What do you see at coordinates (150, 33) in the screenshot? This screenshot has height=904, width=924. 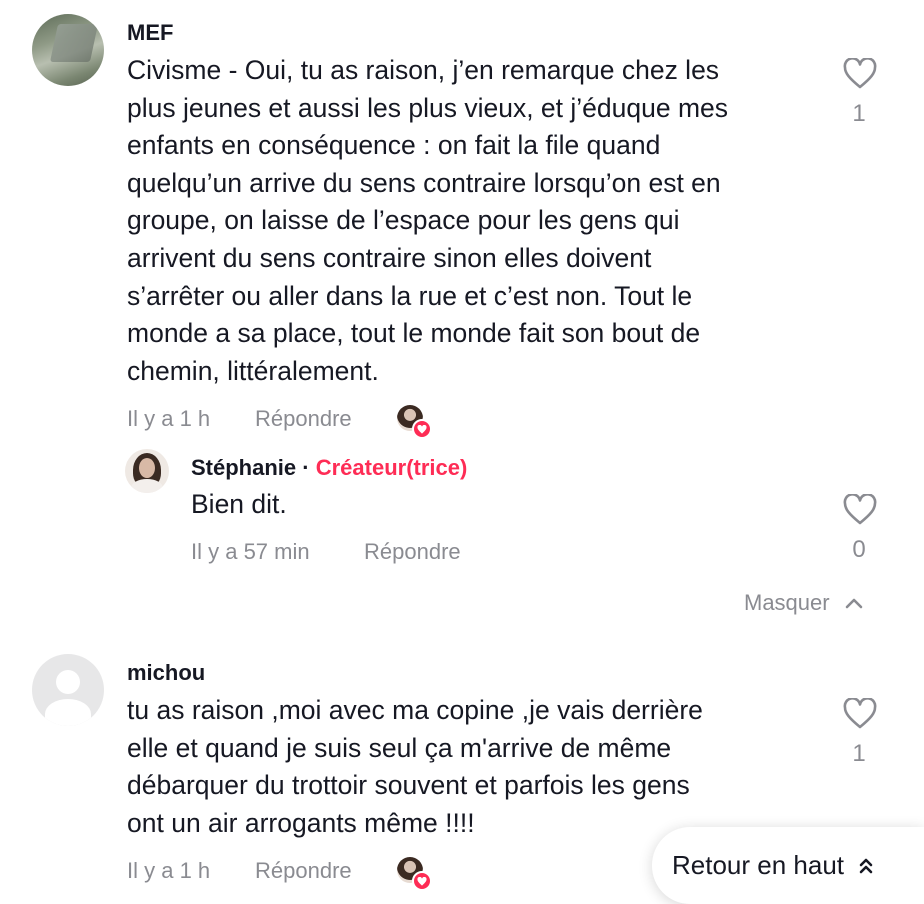 I see `comment-username: MEF` at bounding box center [150, 33].